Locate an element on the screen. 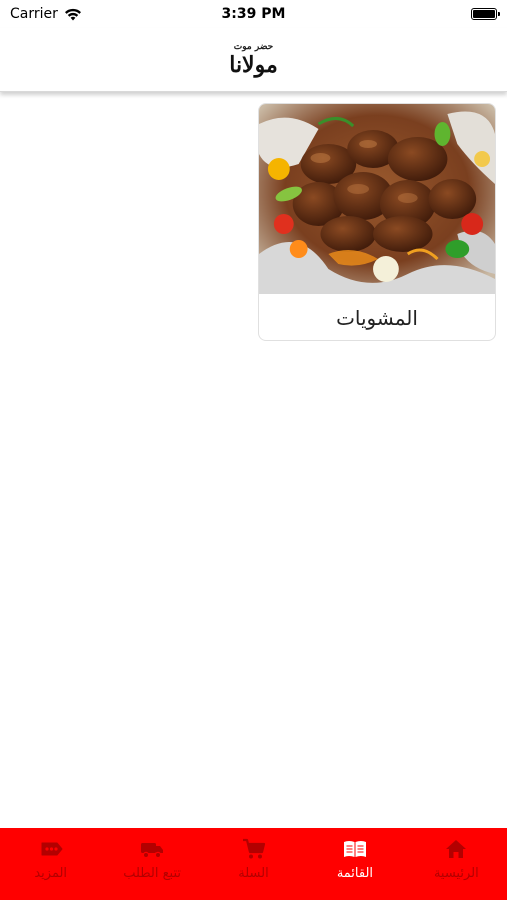 This screenshot has height=900, width=507. carrier-label: Carrier is located at coordinates (34, 14).